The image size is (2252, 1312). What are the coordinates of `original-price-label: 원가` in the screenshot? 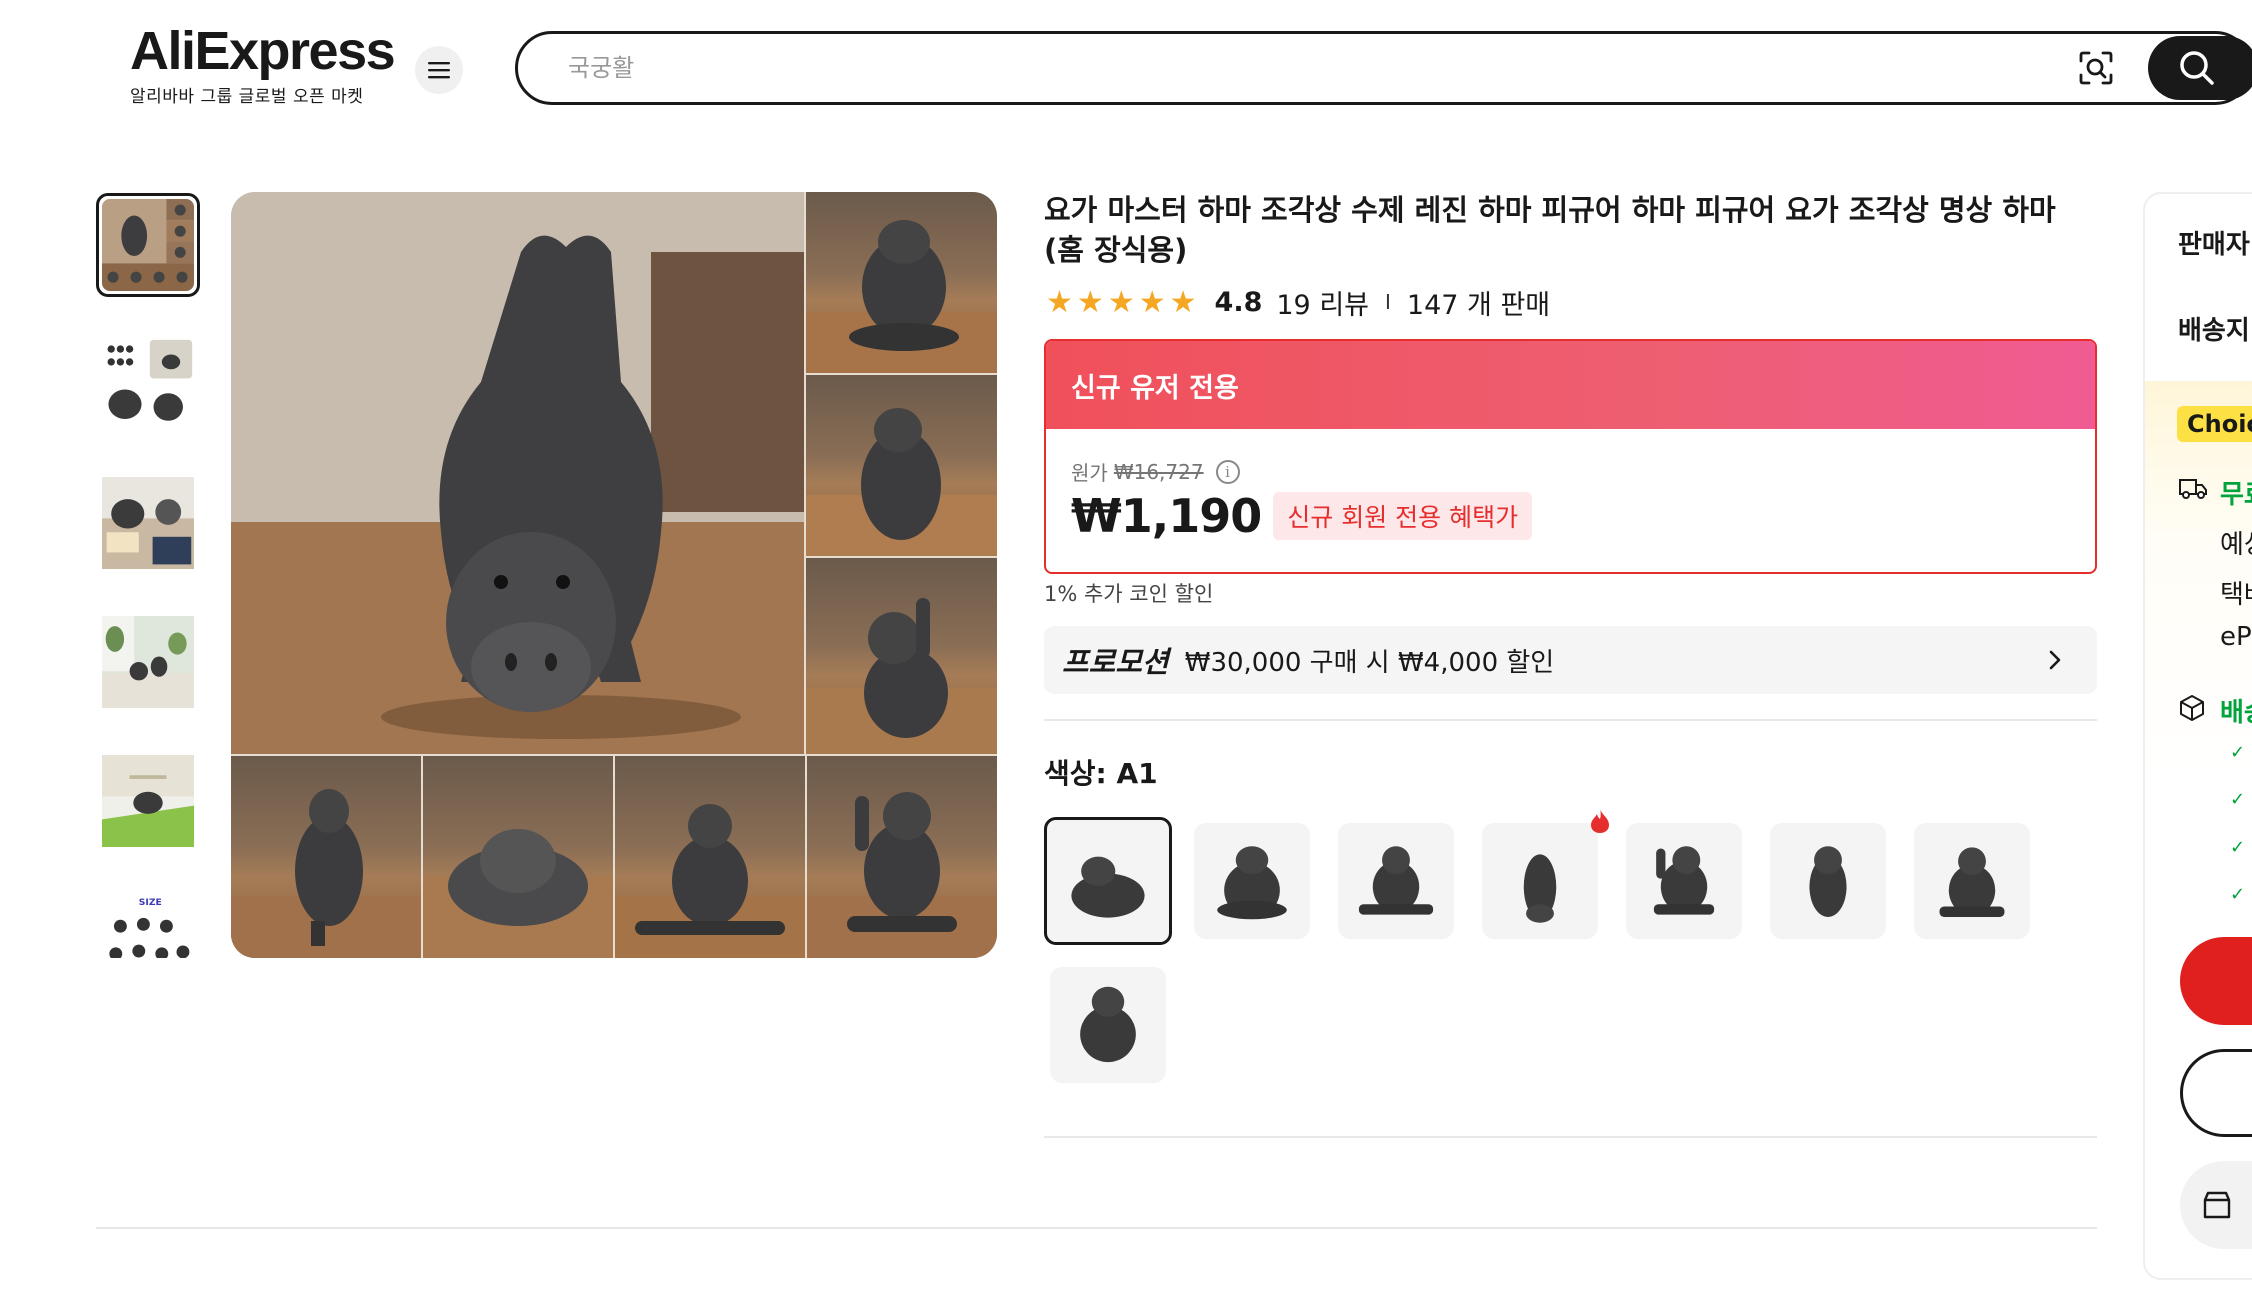 It's located at (1089, 473).